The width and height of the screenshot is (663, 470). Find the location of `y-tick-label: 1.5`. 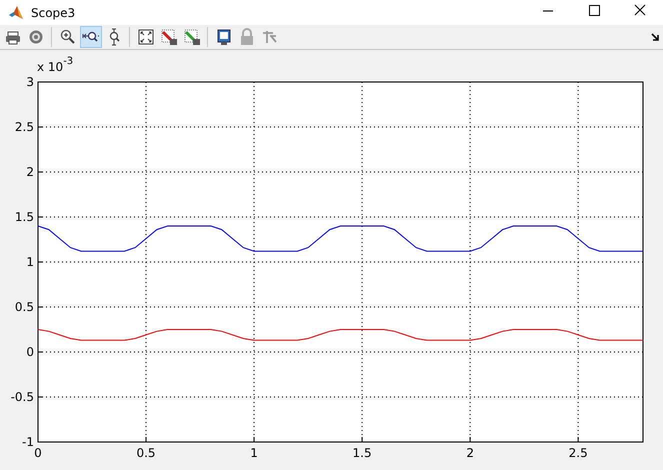

y-tick-label: 1.5 is located at coordinates (24, 217).